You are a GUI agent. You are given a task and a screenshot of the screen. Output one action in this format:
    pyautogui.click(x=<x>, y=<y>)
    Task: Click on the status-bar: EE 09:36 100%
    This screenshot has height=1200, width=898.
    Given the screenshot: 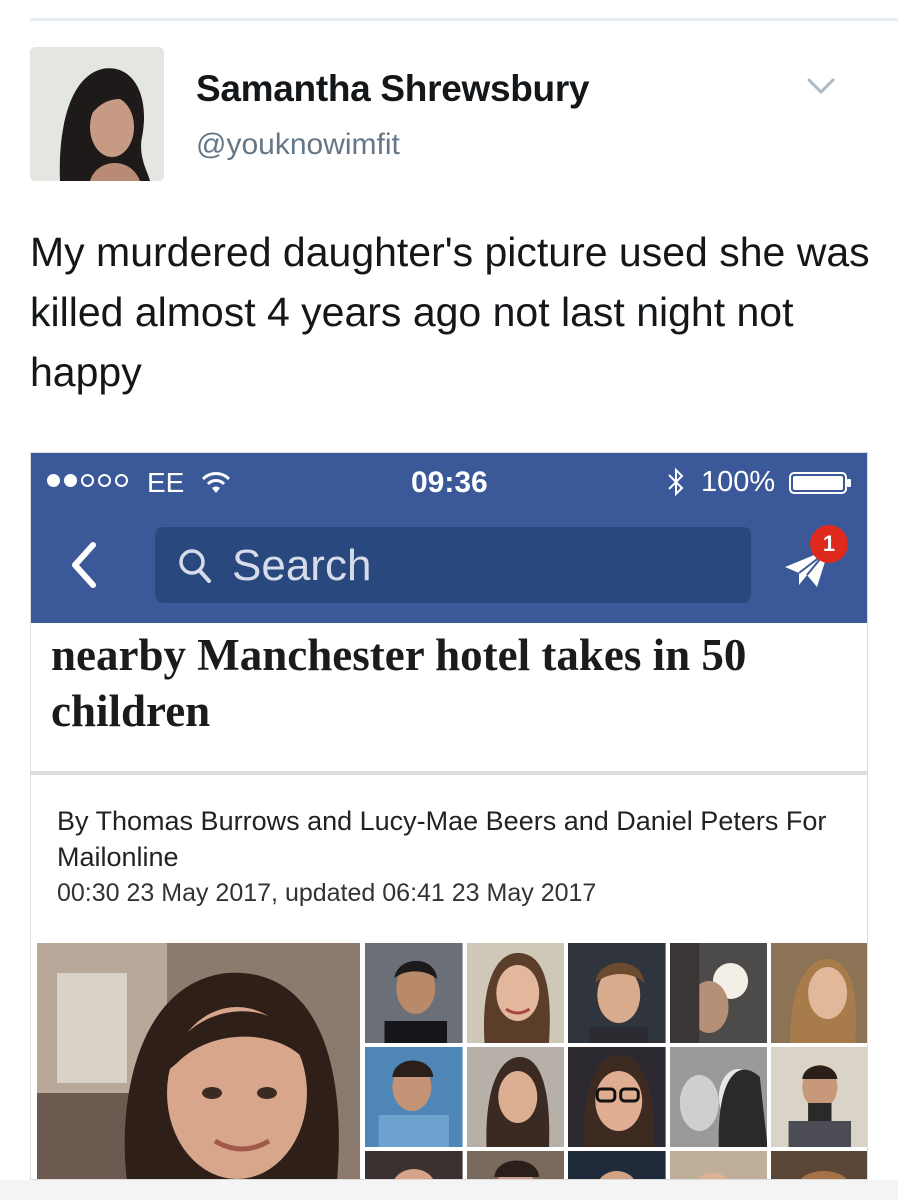 What is the action you would take?
    pyautogui.click(x=449, y=483)
    